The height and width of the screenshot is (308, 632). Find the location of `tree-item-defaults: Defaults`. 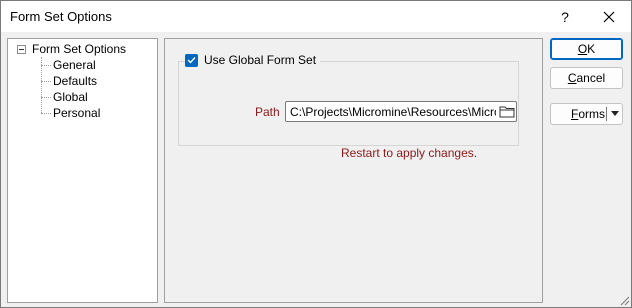

tree-item-defaults: Defaults is located at coordinates (69, 81).